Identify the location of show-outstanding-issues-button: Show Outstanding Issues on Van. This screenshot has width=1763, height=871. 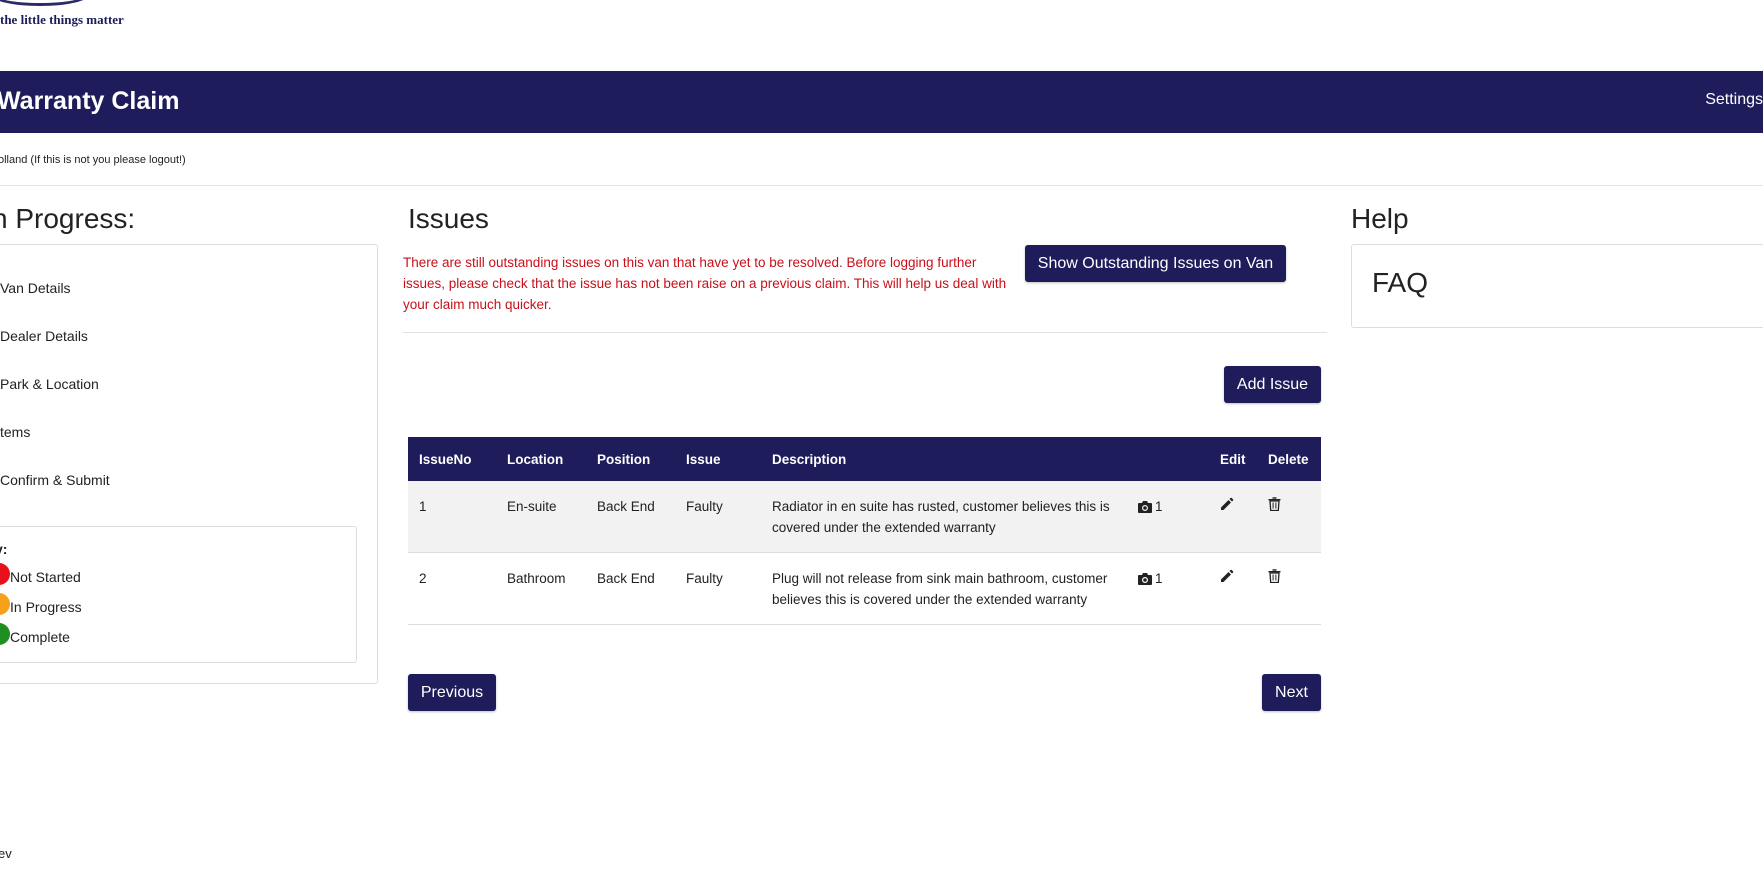
(1155, 263).